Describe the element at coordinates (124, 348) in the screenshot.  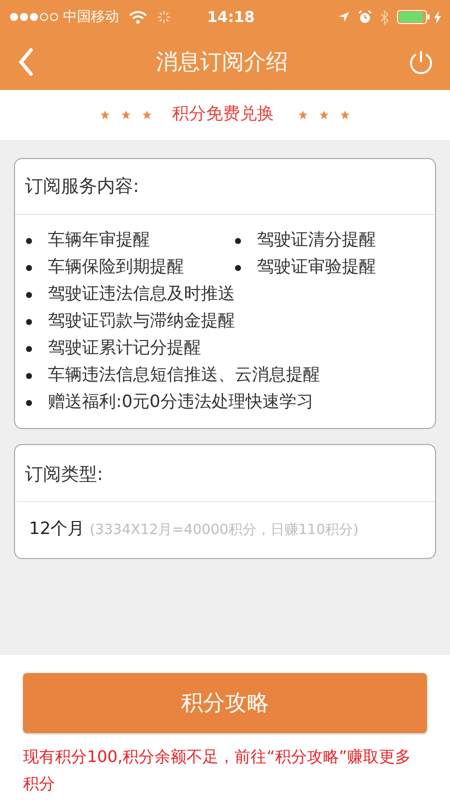
I see `service-item: 驾驶证累计记分提醒` at that location.